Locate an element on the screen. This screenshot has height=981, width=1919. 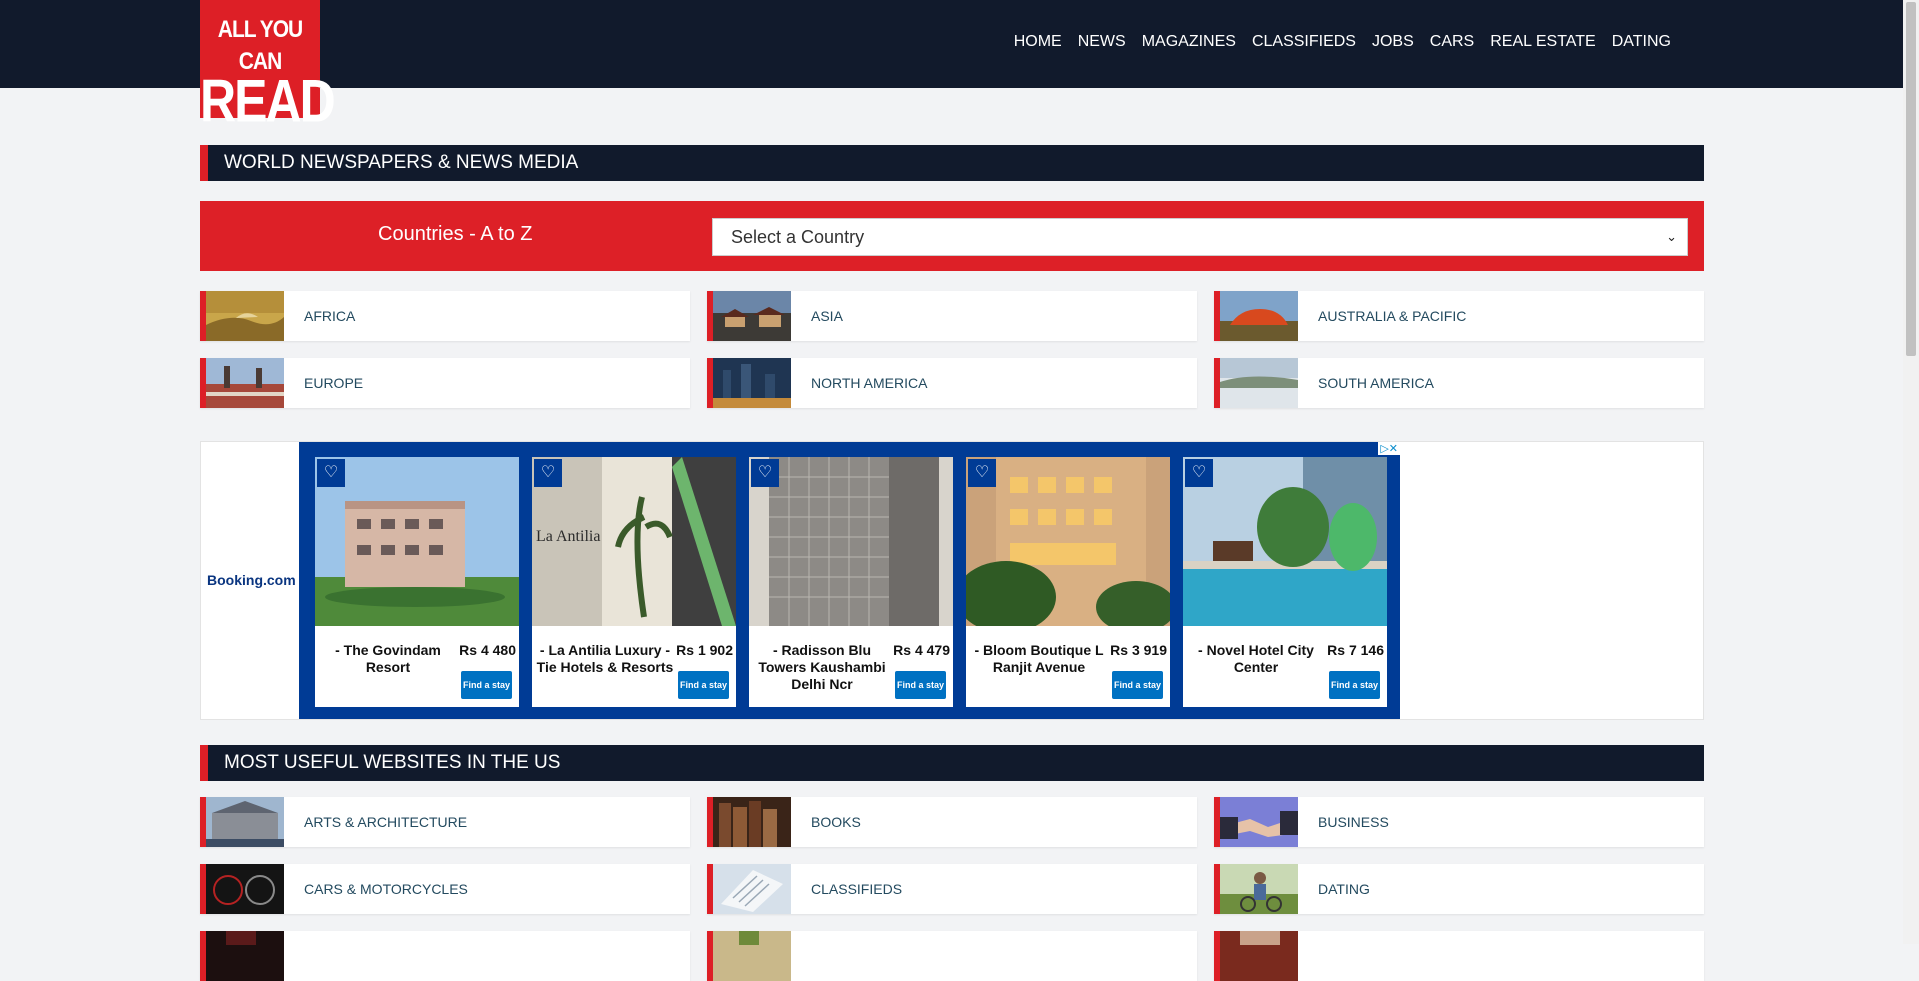
category-label: DATING is located at coordinates (1344, 889).